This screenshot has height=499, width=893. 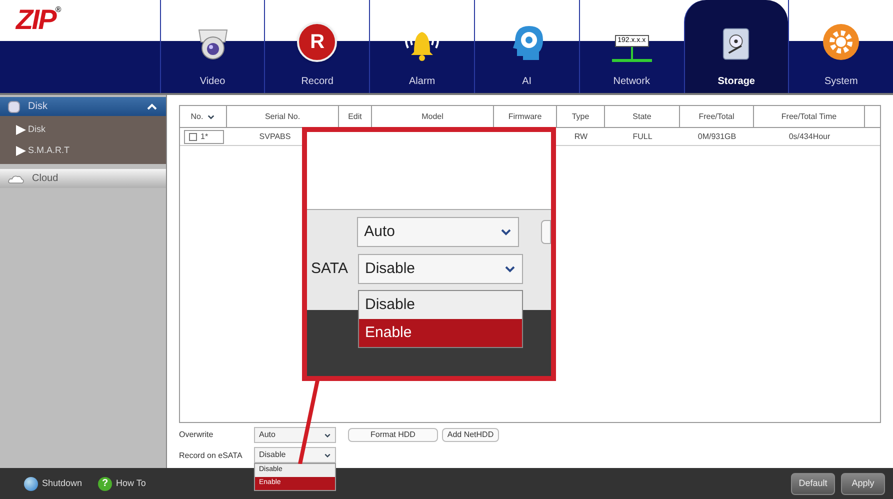 I want to click on table-cell: 0M/931GB, so click(x=717, y=136).